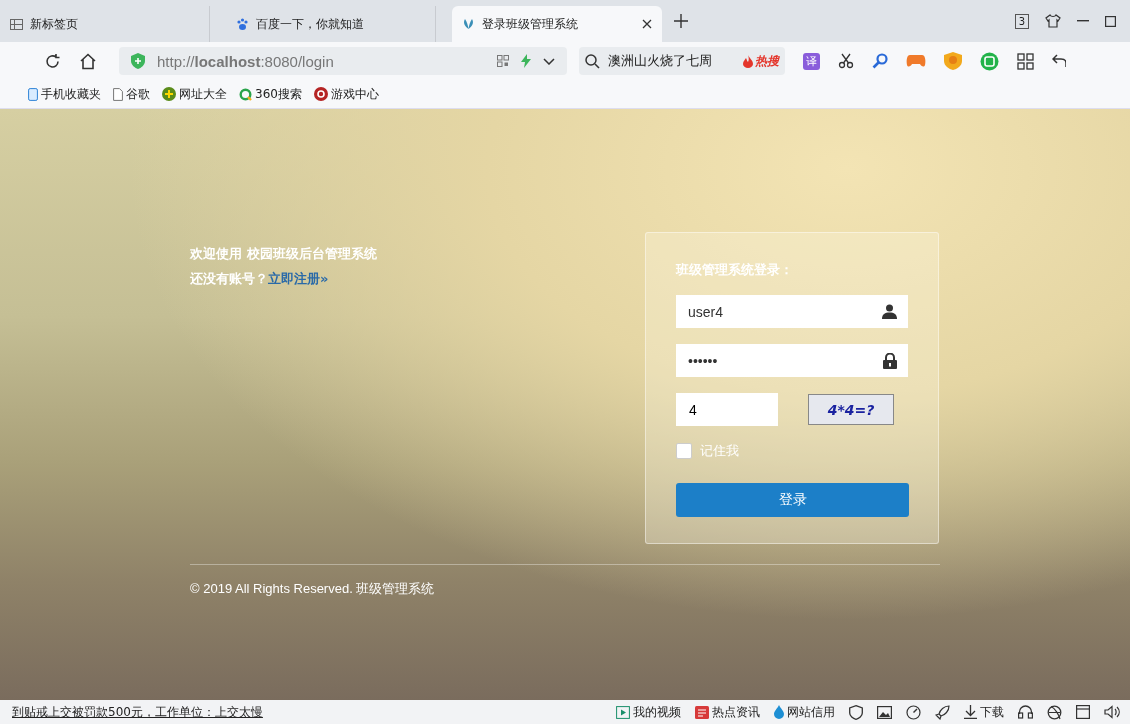 This screenshot has height=724, width=1130. I want to click on reload-icon, so click(52, 61).